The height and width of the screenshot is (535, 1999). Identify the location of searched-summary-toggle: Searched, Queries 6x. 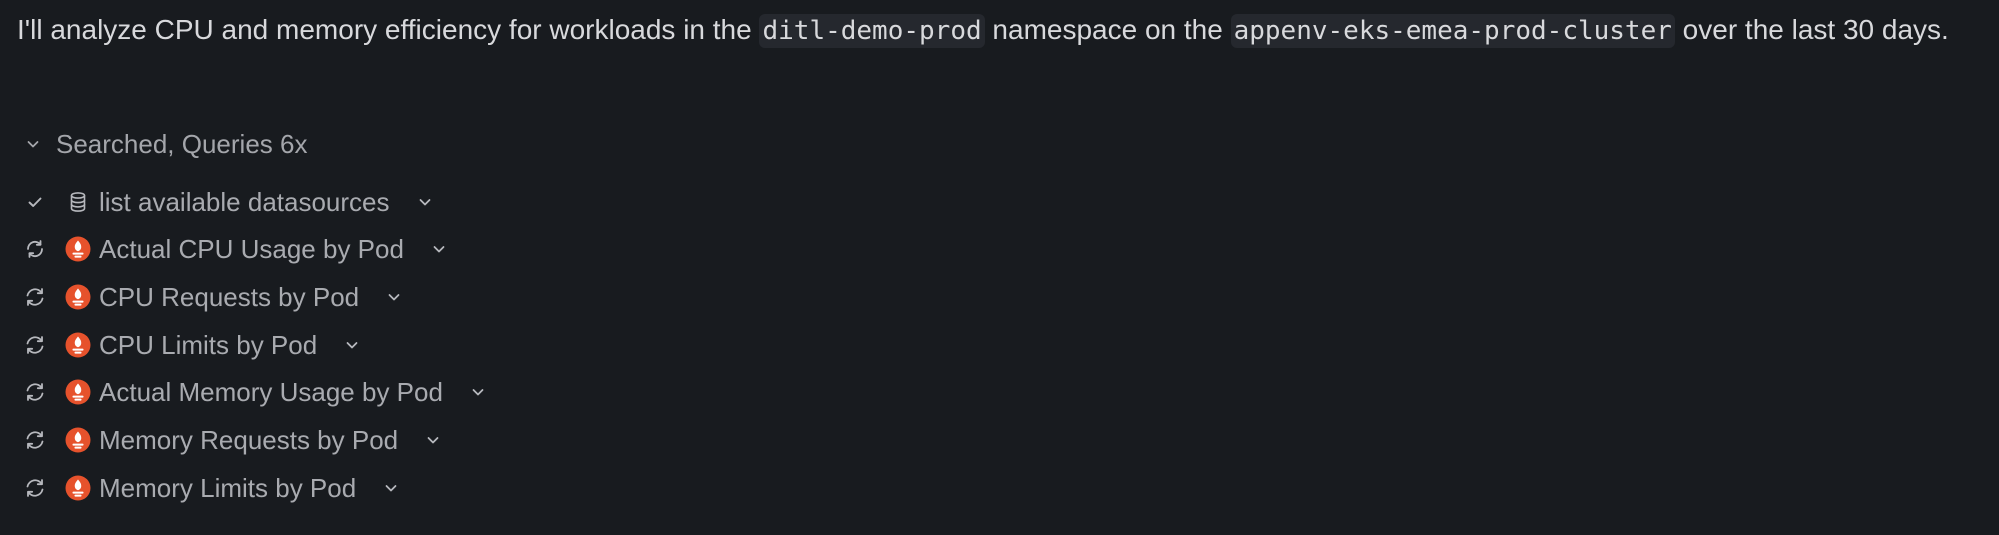
(163, 144).